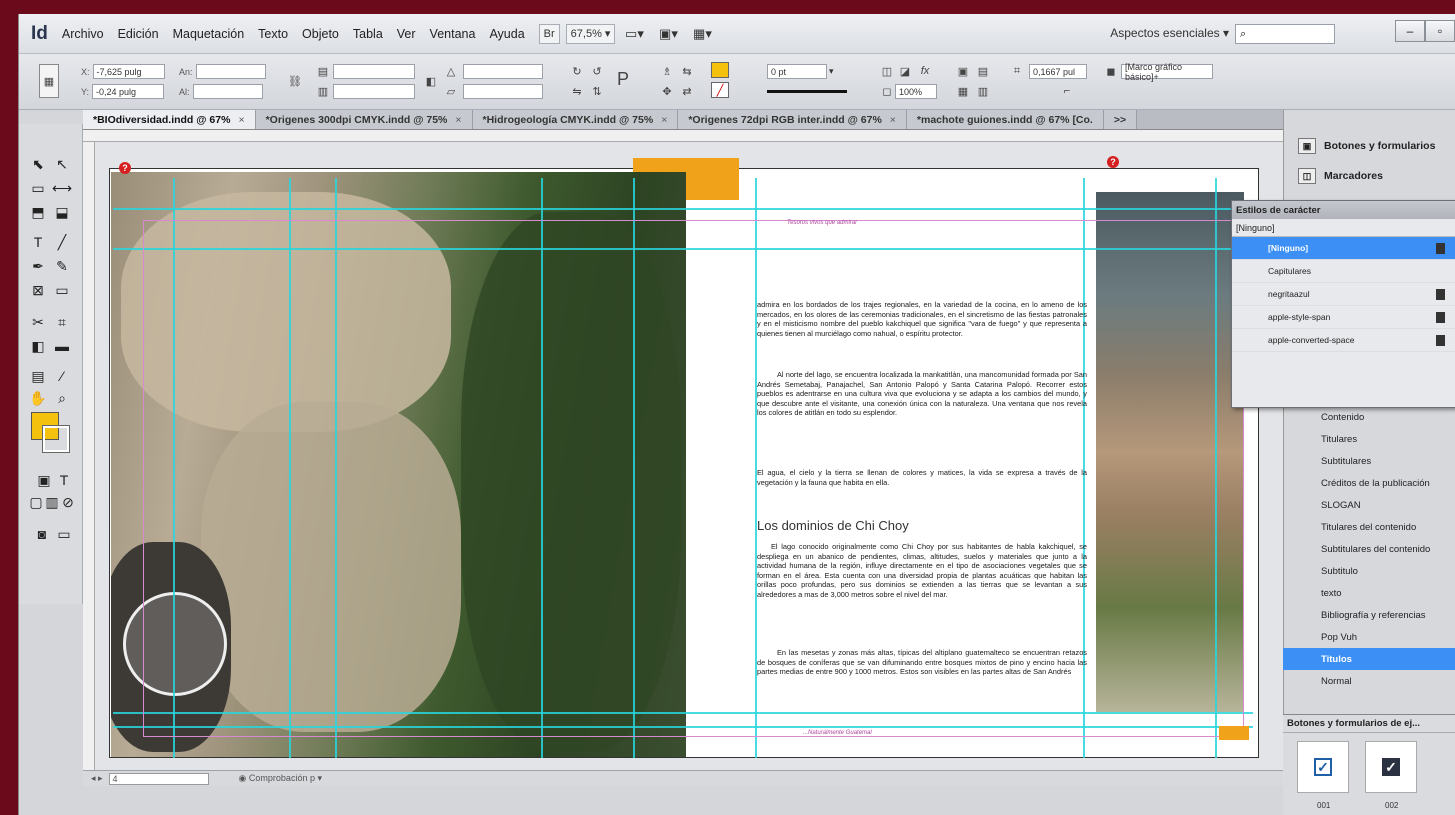  I want to click on fill-frame-icon: ▥, so click(983, 91).